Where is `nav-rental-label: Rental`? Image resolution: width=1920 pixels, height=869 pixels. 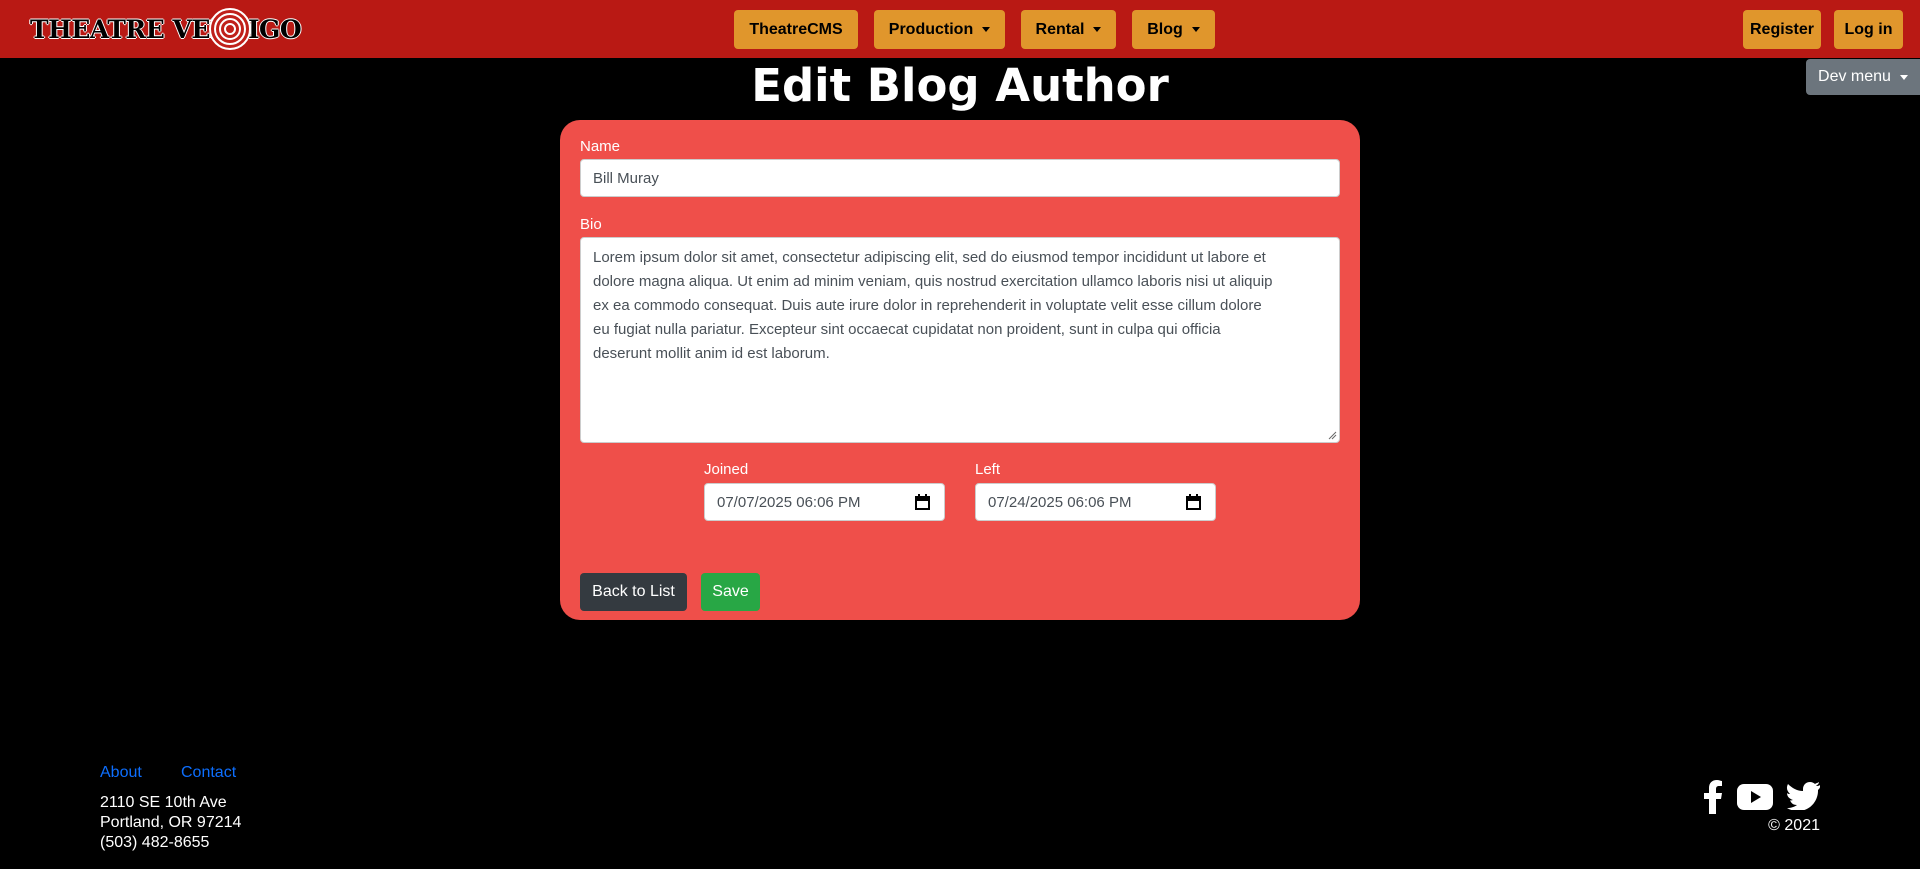
nav-rental-label: Rental is located at coordinates (1060, 29).